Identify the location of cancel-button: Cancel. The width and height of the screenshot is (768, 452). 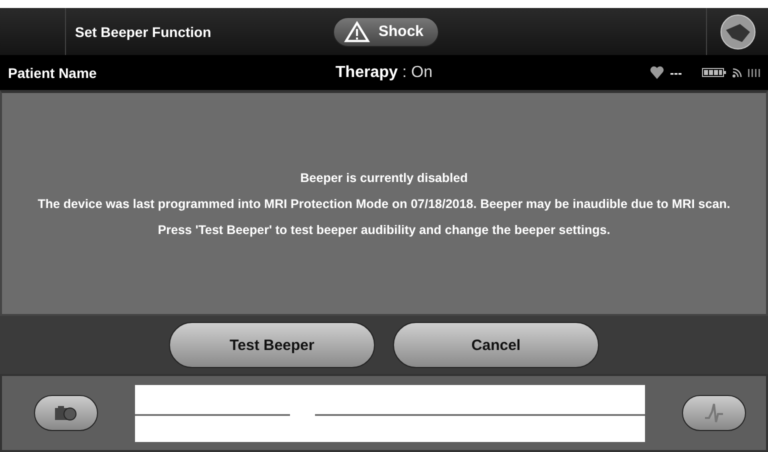
(496, 345).